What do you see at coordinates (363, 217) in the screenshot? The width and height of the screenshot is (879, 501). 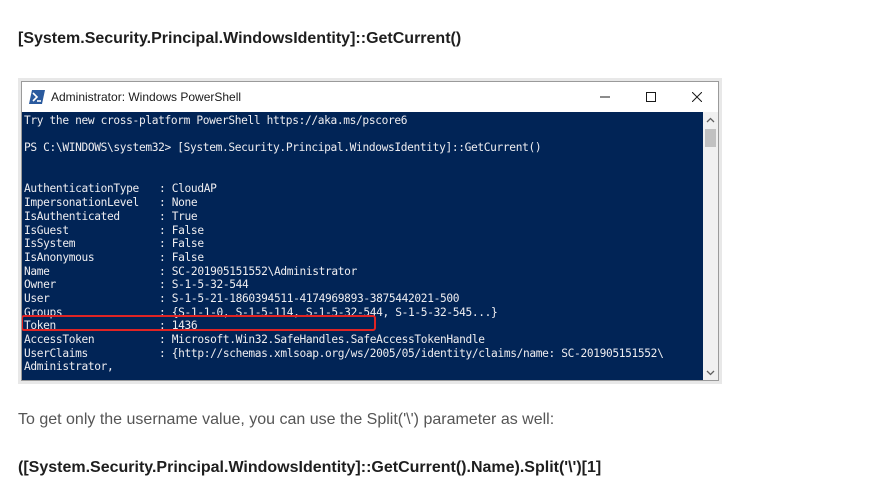 I see `property-line: IsAuthenticated : True` at bounding box center [363, 217].